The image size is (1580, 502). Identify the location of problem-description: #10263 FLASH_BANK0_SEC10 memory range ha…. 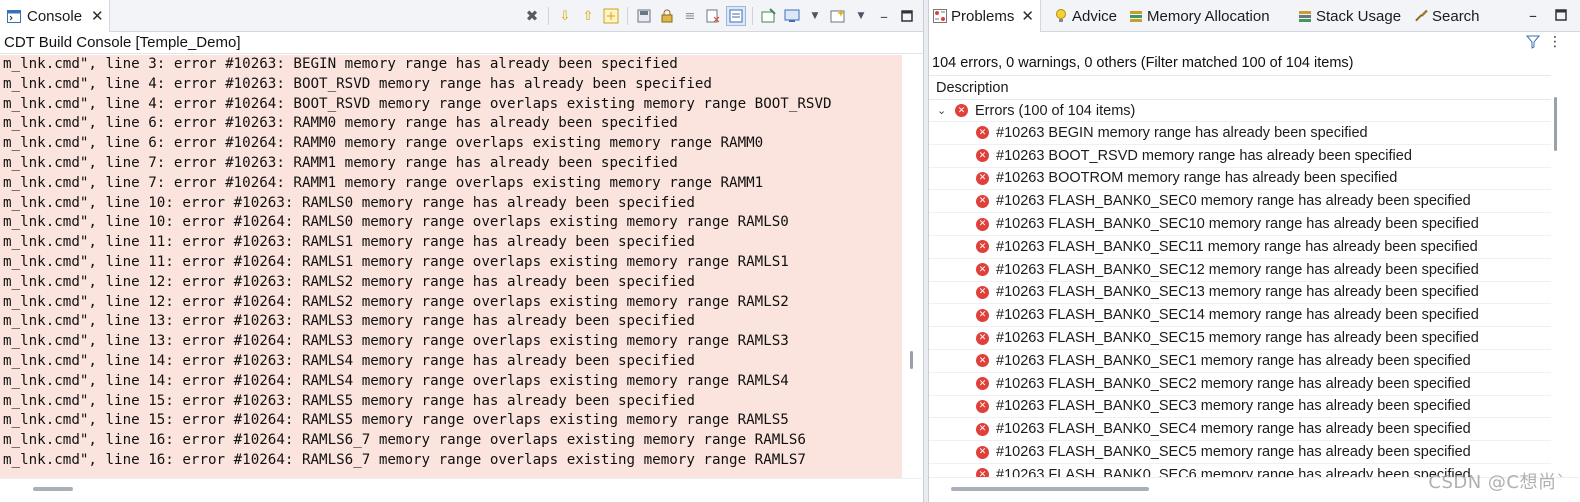
(1237, 224).